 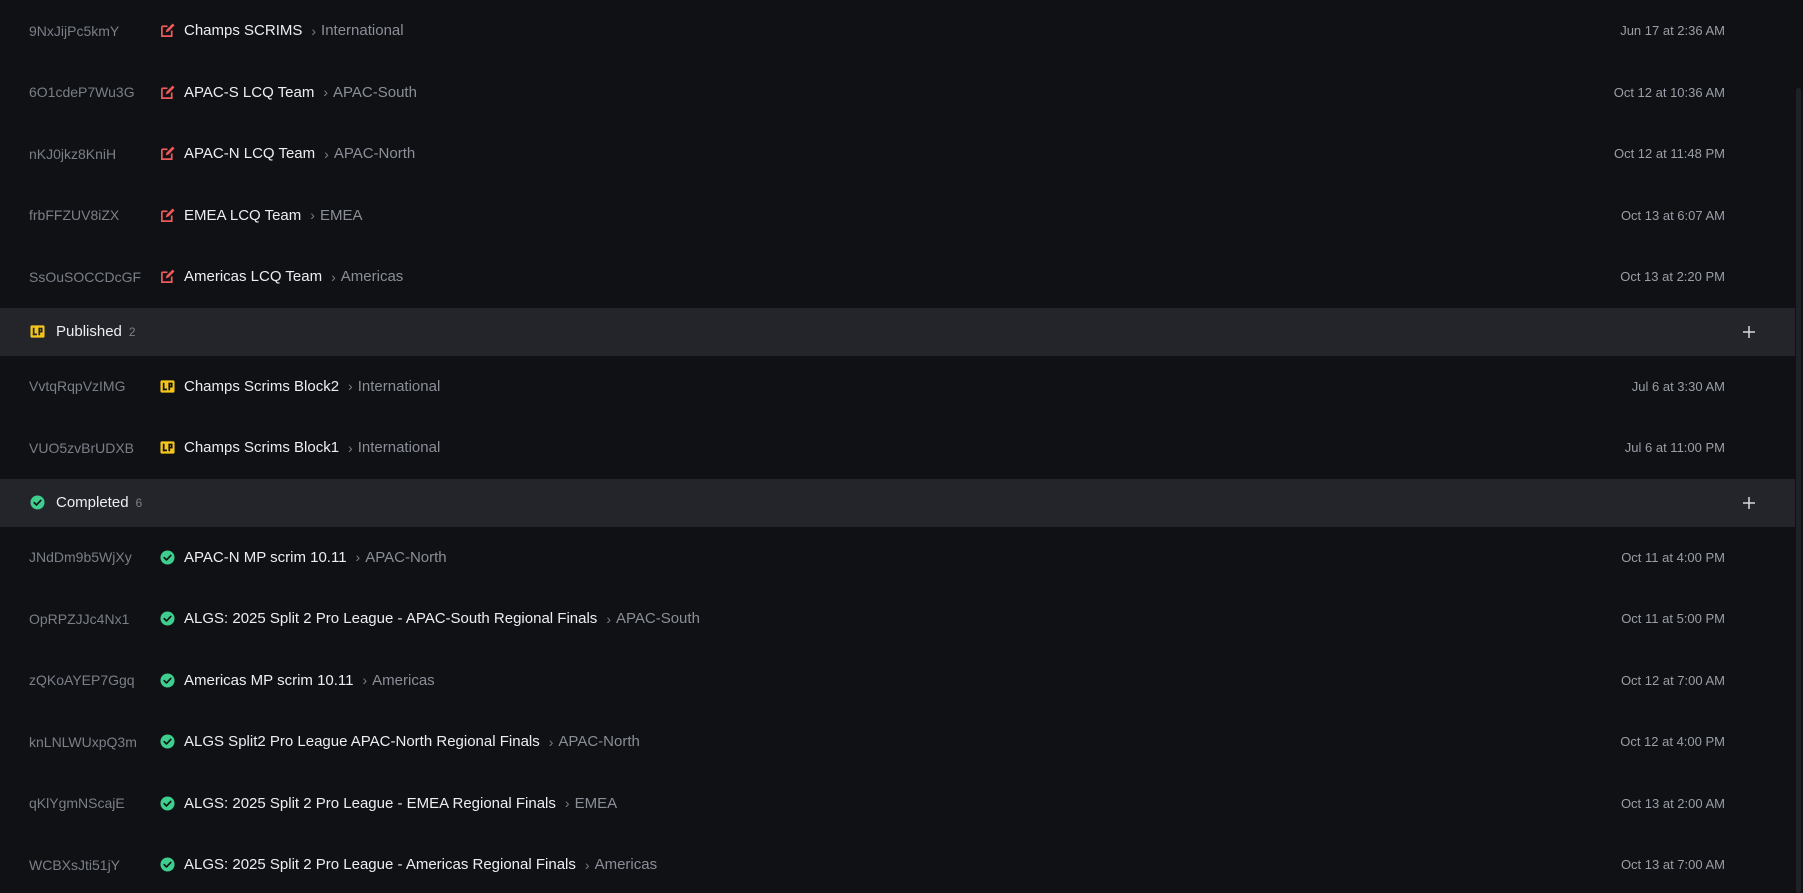 What do you see at coordinates (262, 448) in the screenshot?
I see `item-name: Champs Scrims Block1` at bounding box center [262, 448].